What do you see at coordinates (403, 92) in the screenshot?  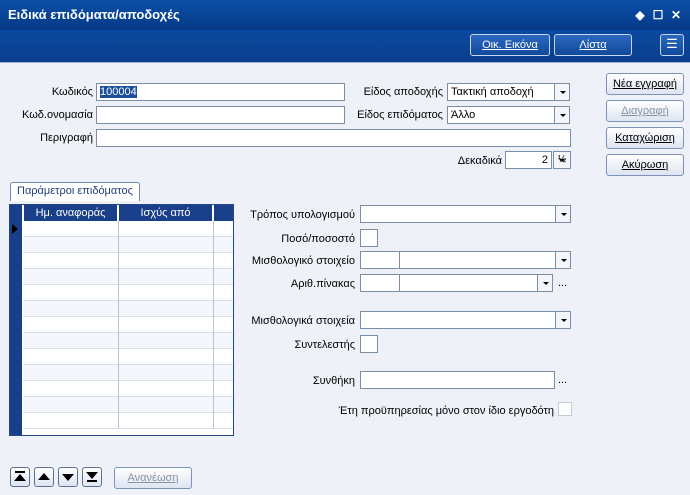 I see `earning-type-label: Είδος αποδοχής` at bounding box center [403, 92].